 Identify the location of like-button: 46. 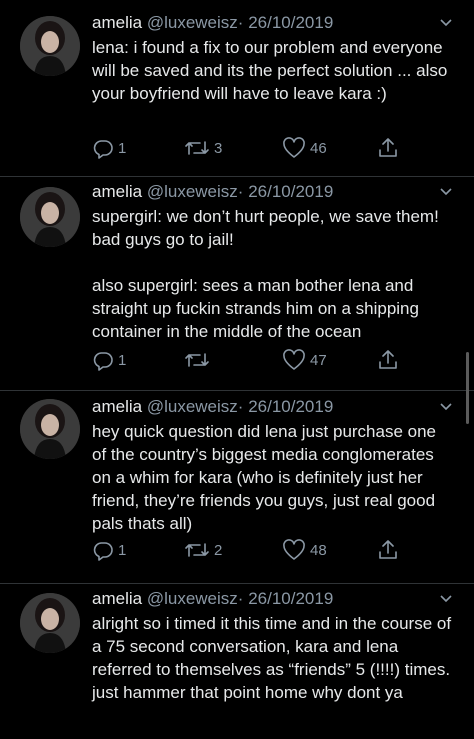
(304, 148).